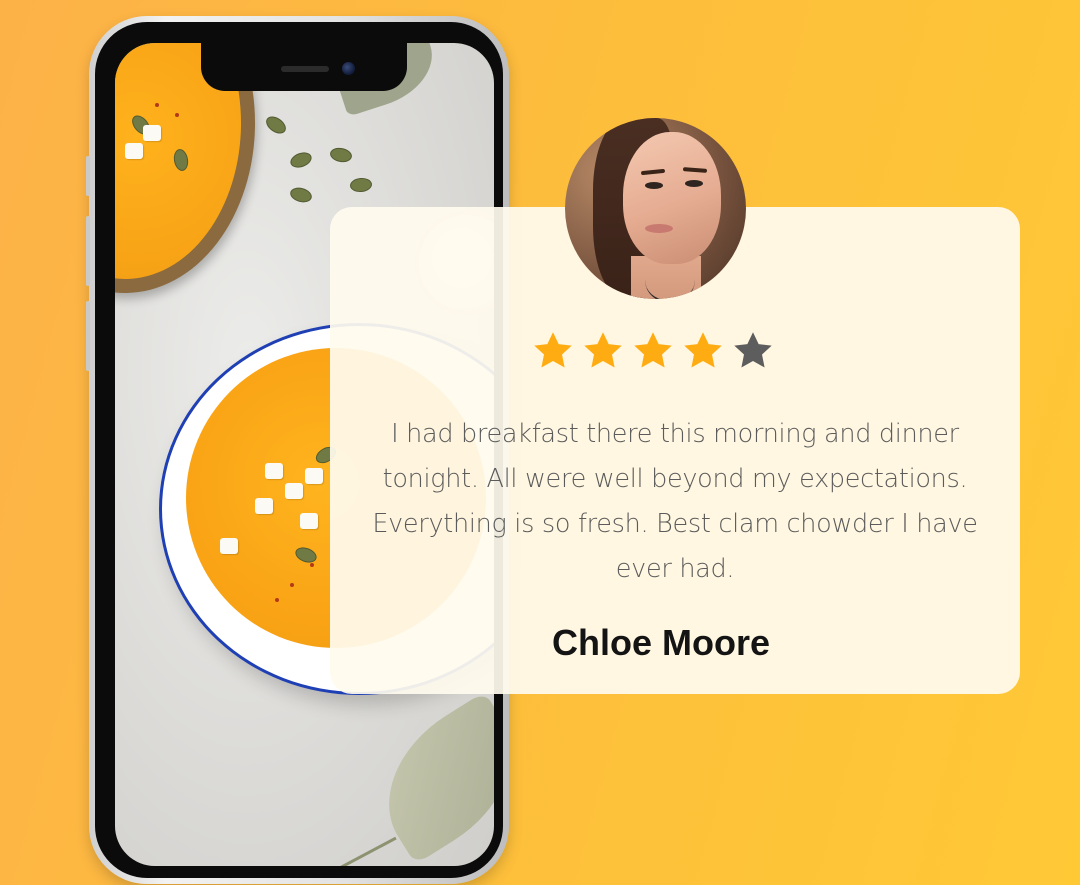  I want to click on reviewer-name: Chloe Moore, so click(660, 642).